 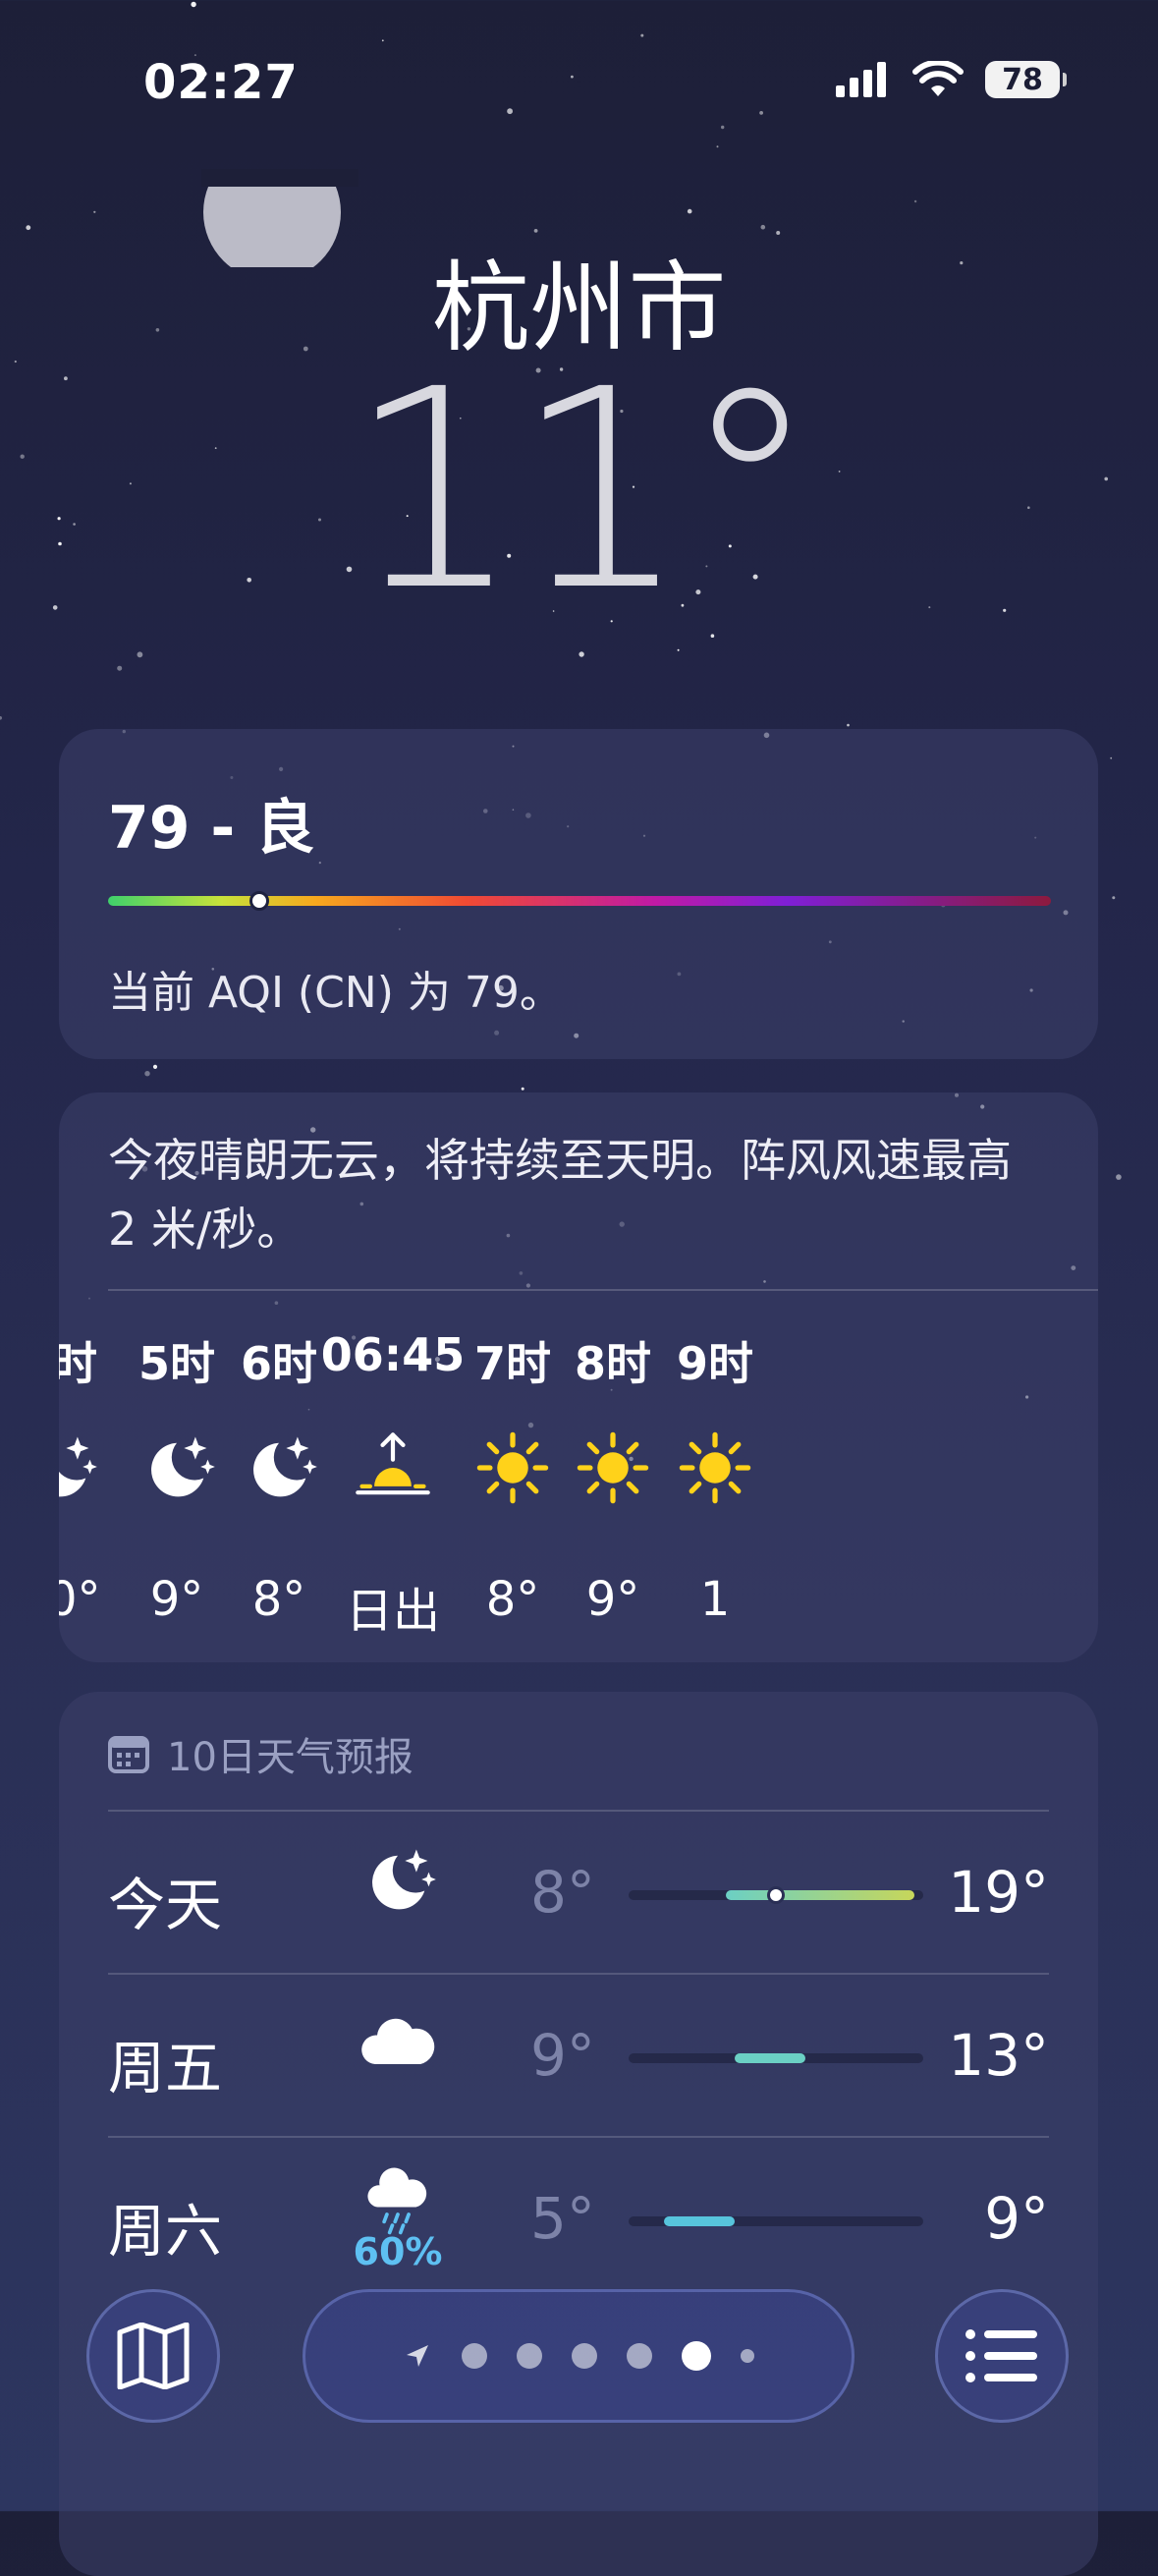 I want to click on status-indicators: 78, so click(x=952, y=79).